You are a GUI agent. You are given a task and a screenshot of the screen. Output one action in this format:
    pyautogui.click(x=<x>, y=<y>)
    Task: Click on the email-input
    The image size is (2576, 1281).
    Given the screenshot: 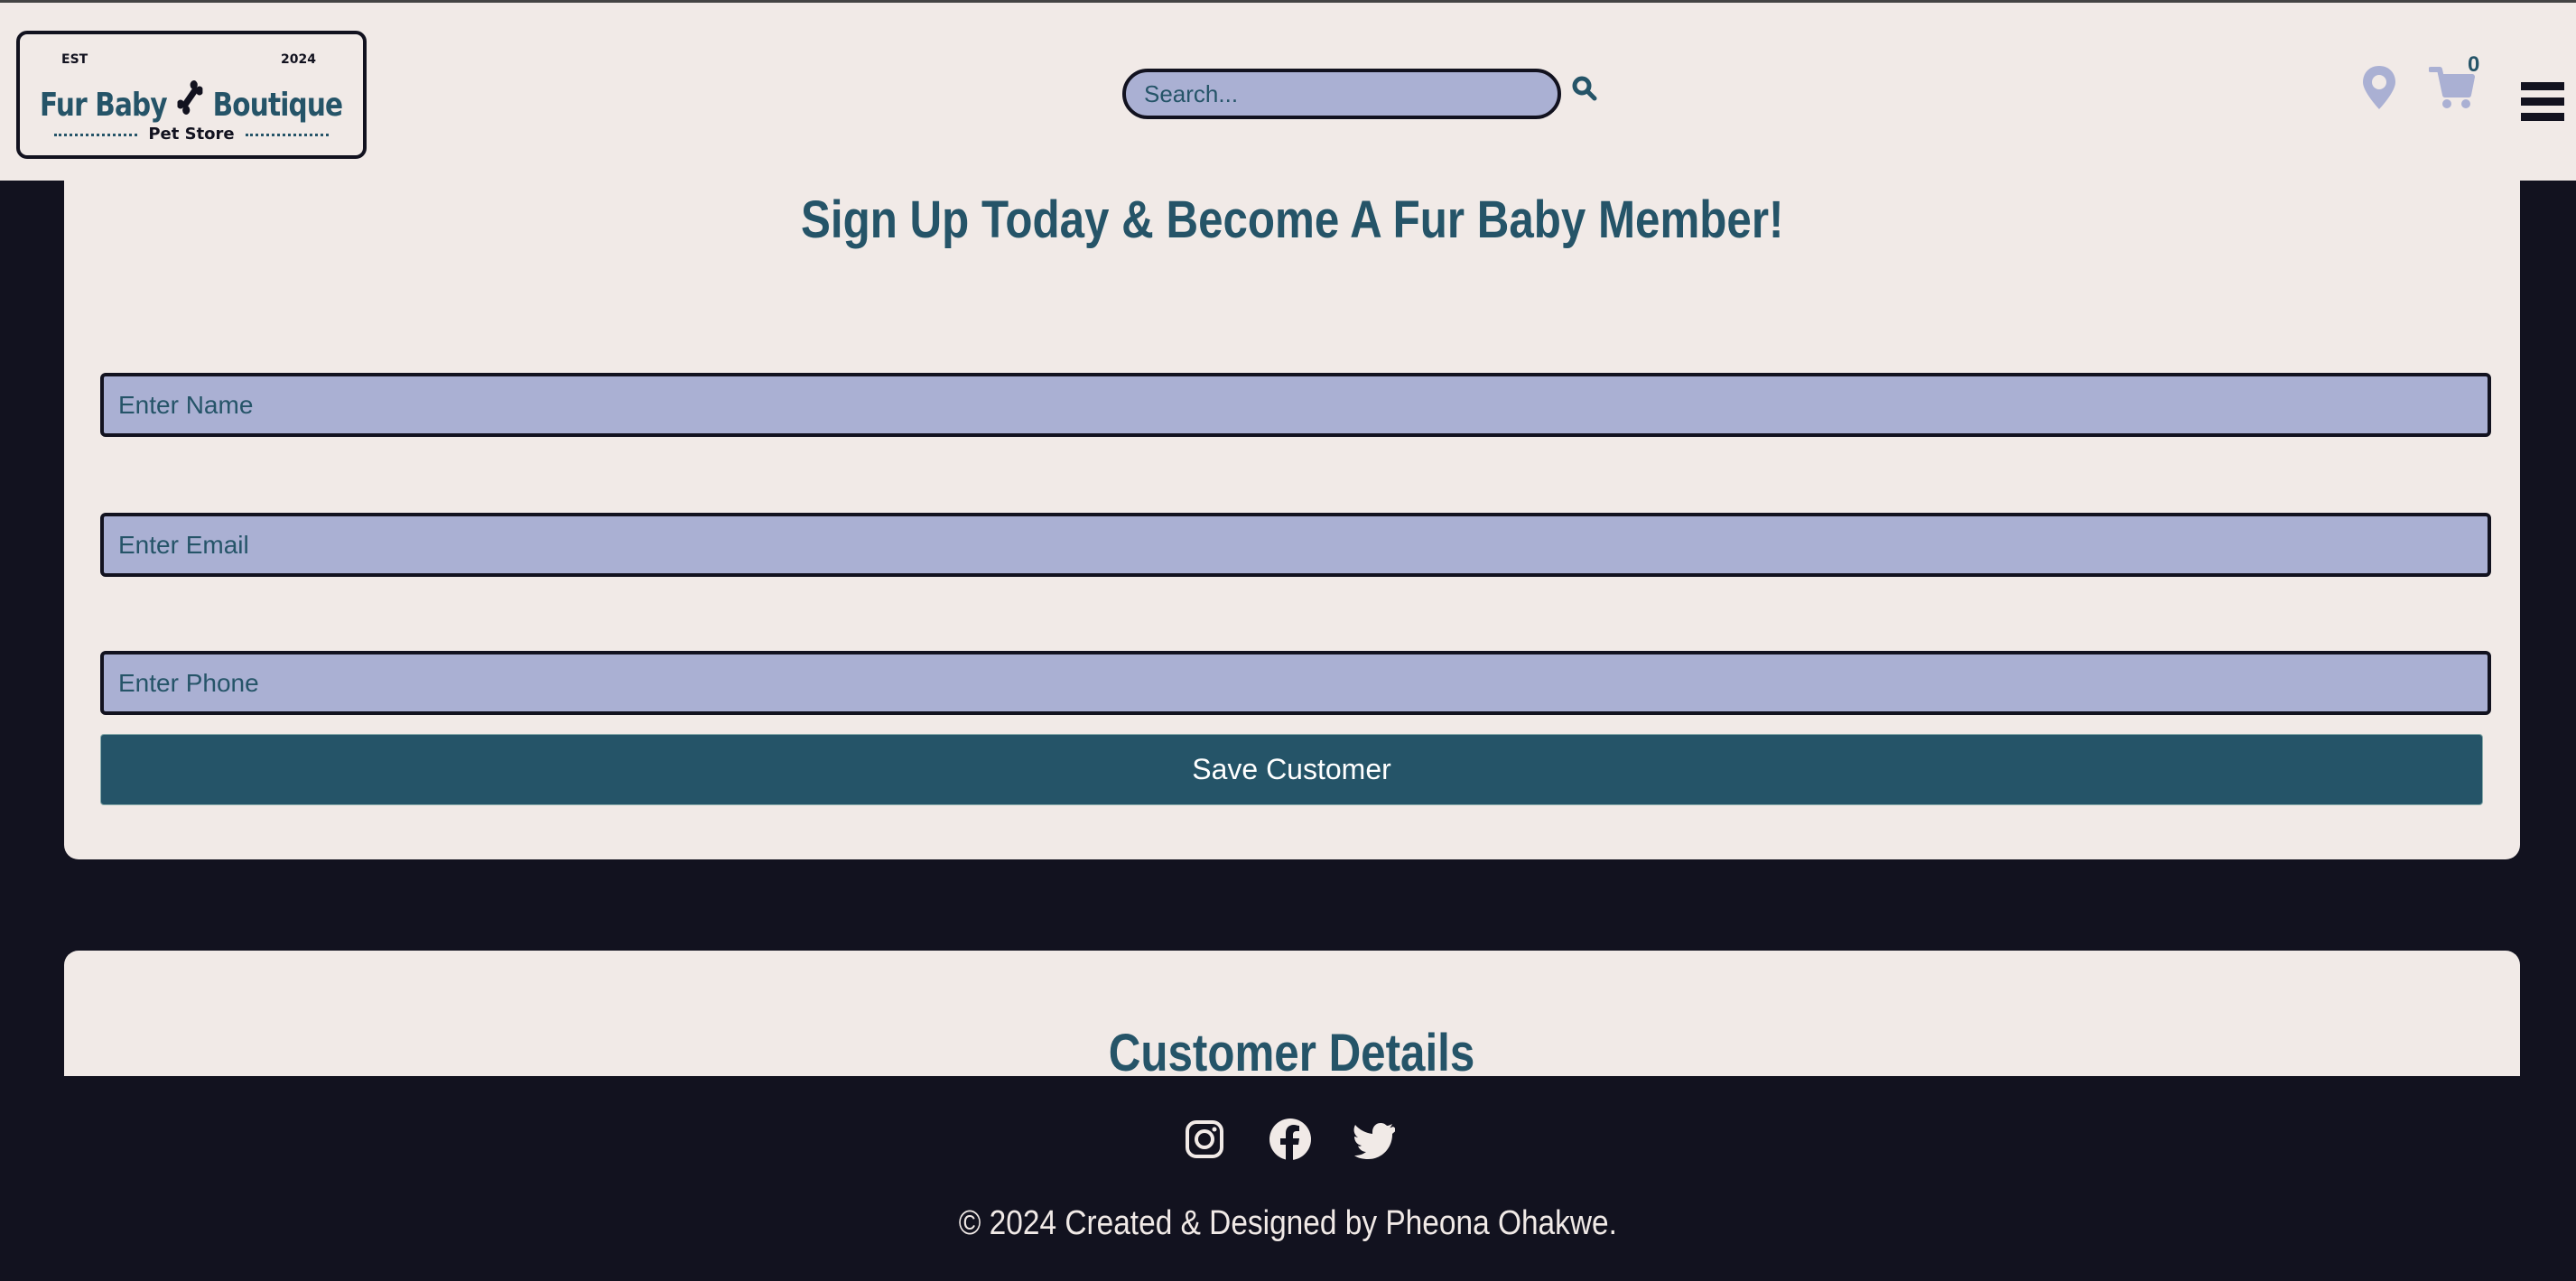 What is the action you would take?
    pyautogui.click(x=1295, y=545)
    